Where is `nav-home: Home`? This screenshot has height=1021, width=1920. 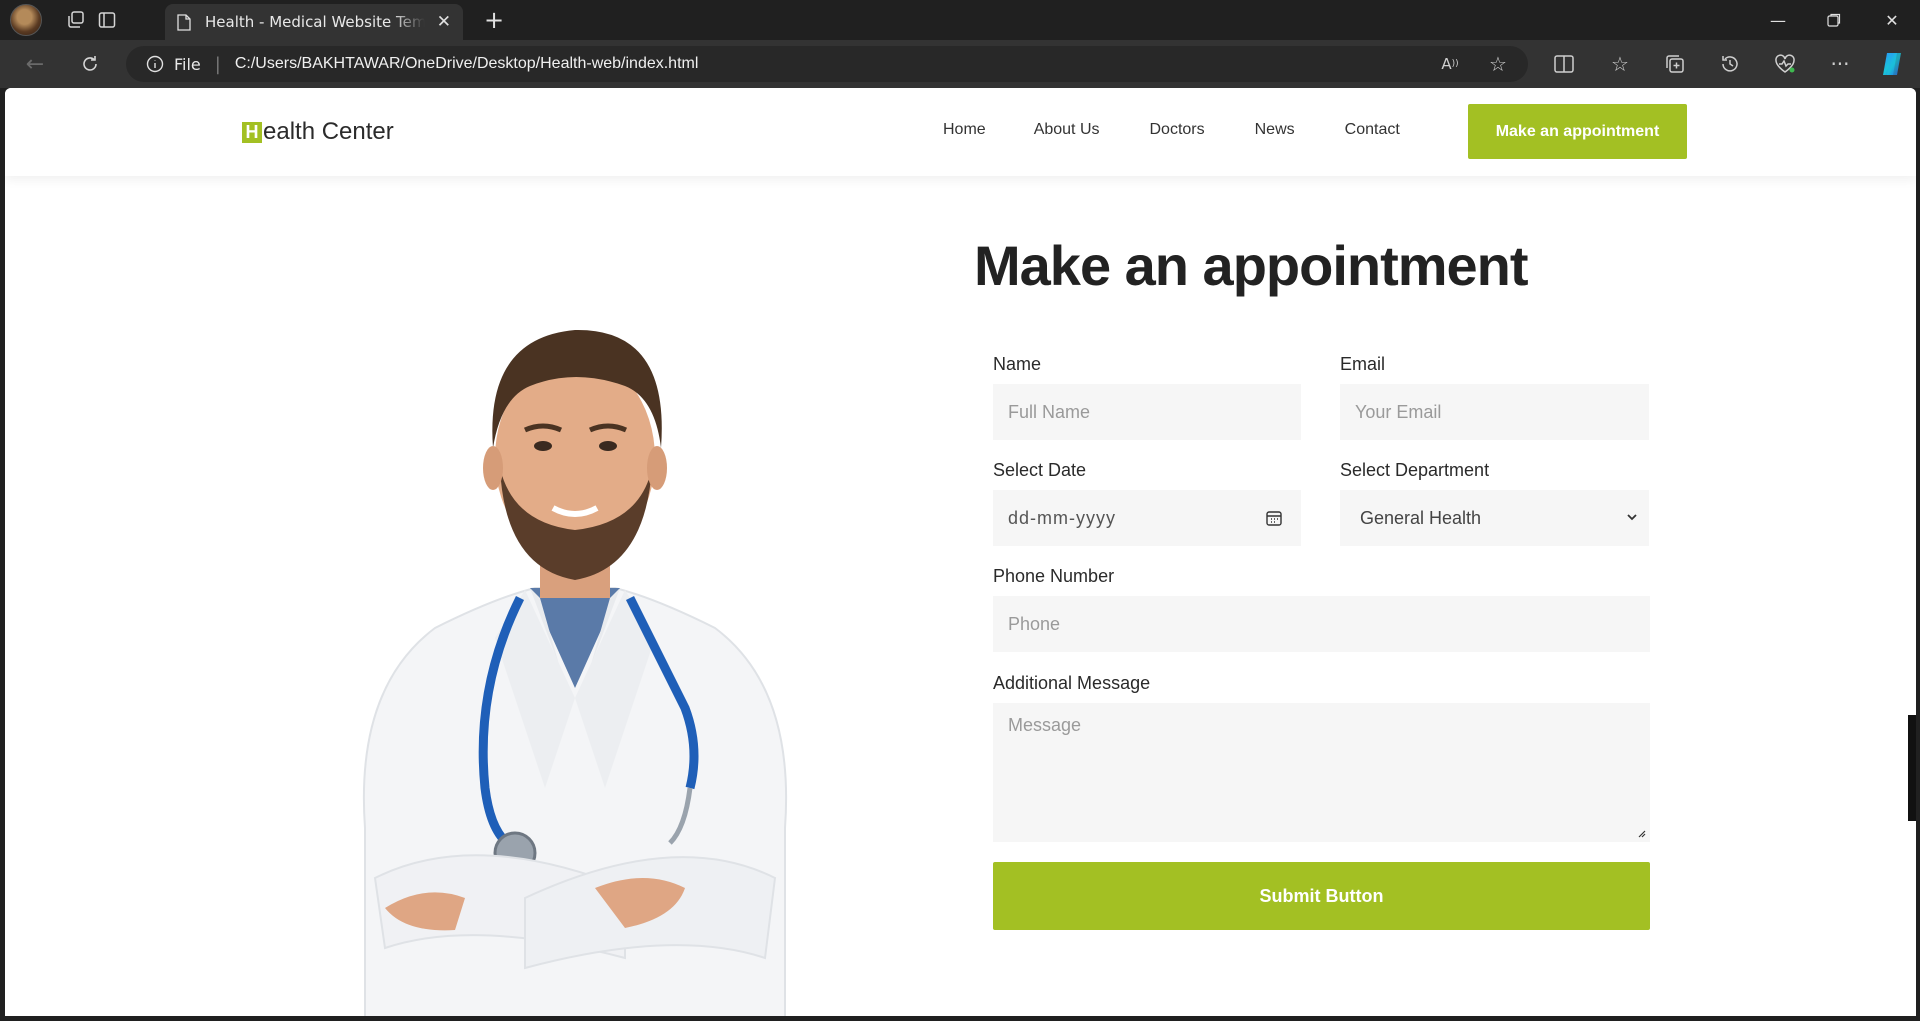
nav-home: Home is located at coordinates (964, 130).